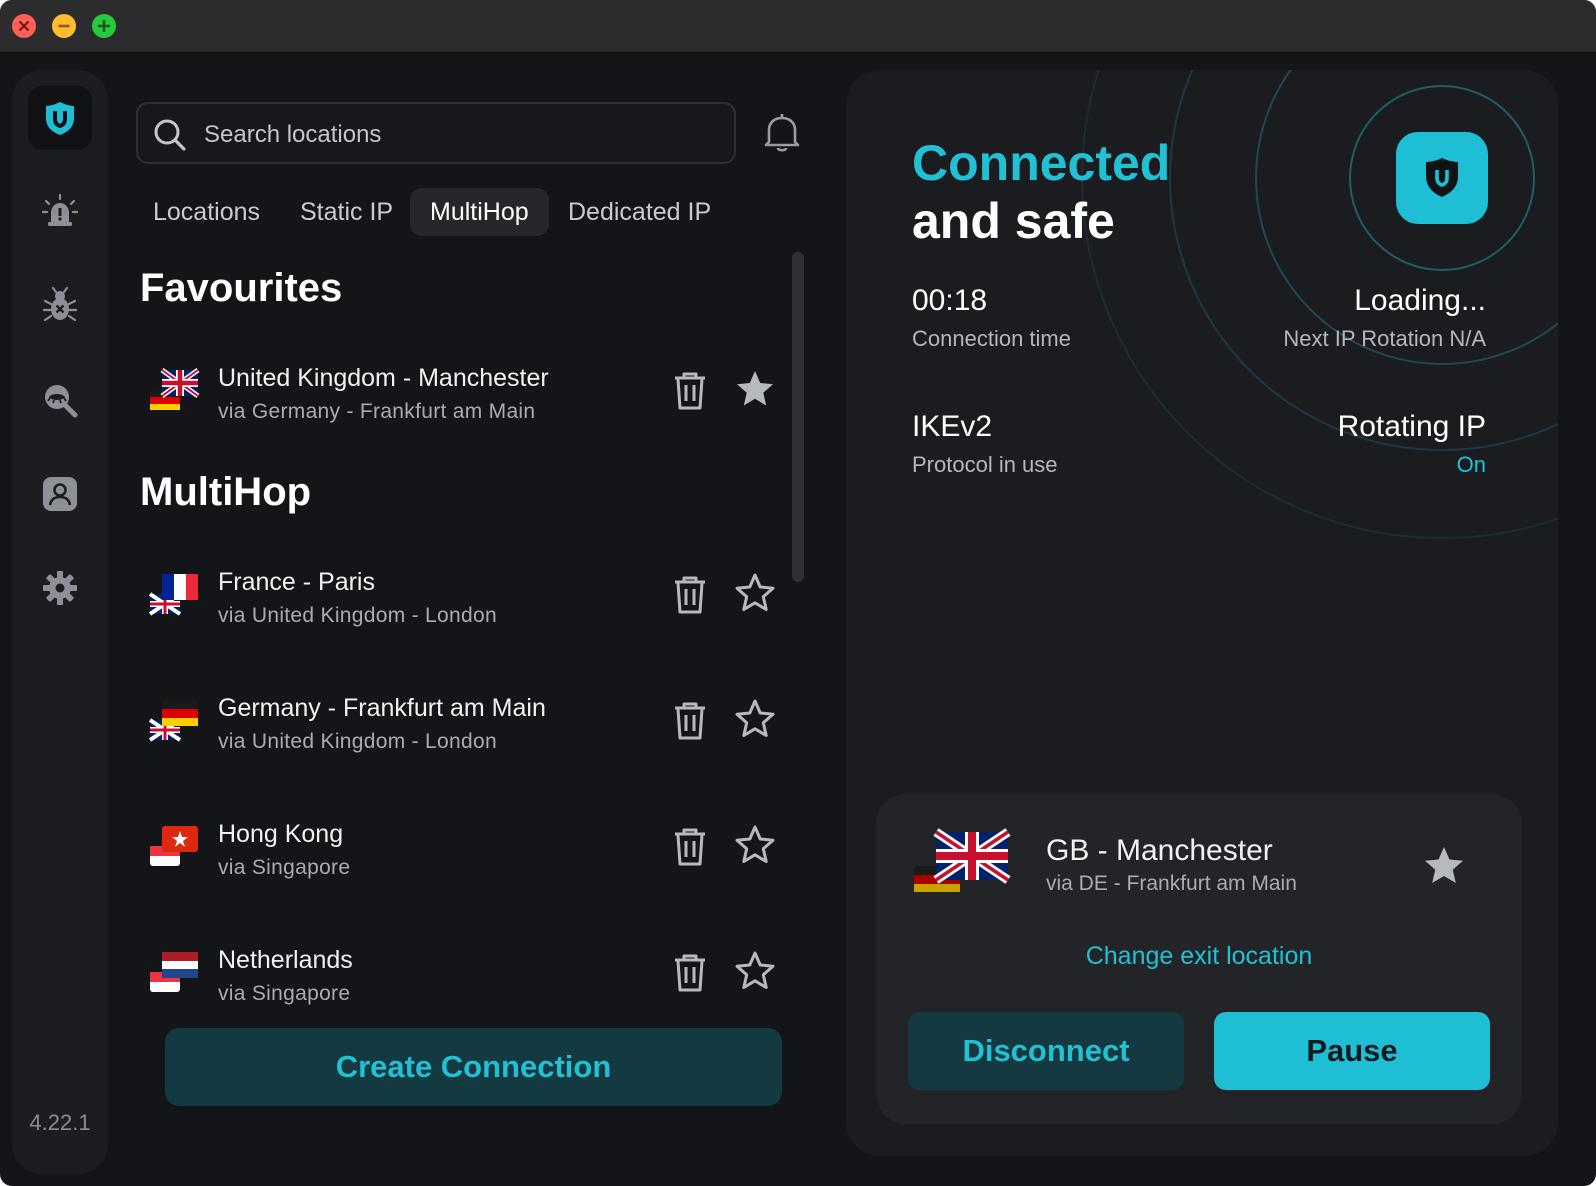 Image resolution: width=1596 pixels, height=1186 pixels. I want to click on connection-time-label: Connection time, so click(991, 338).